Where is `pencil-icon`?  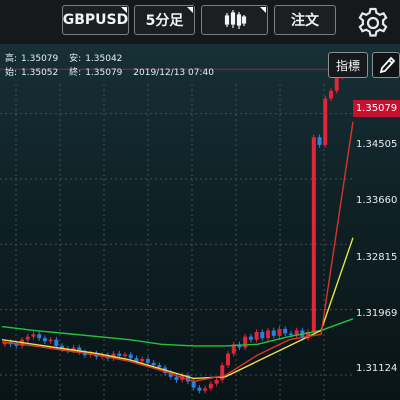 pencil-icon is located at coordinates (387, 65).